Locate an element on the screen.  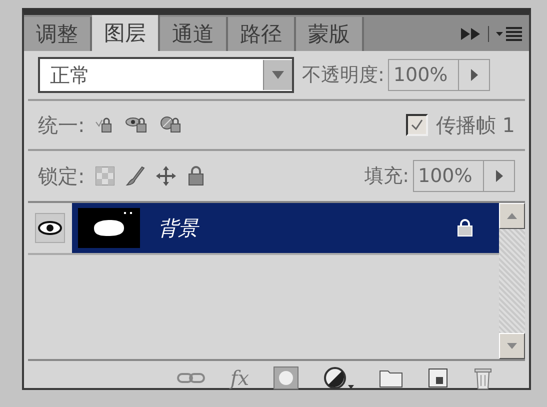
visibility-toggle is located at coordinates (50, 228).